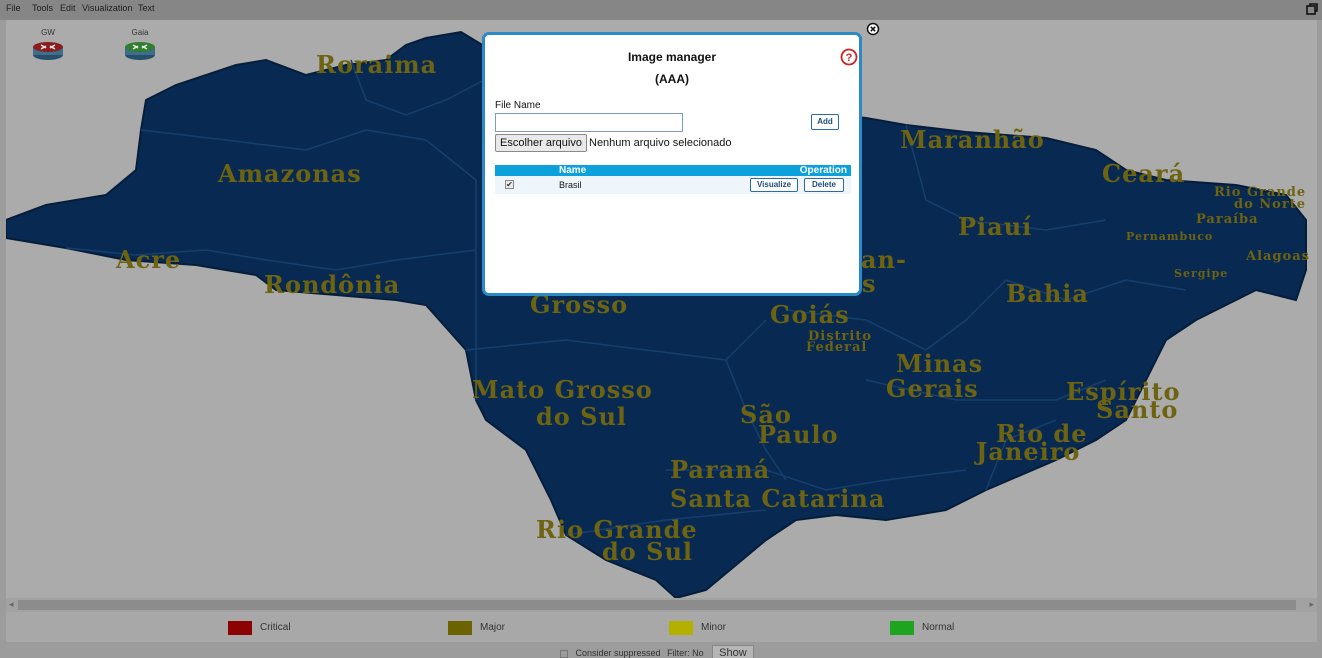 The image size is (1322, 658). Describe the element at coordinates (938, 627) in the screenshot. I see `legend-label: Normal` at that location.